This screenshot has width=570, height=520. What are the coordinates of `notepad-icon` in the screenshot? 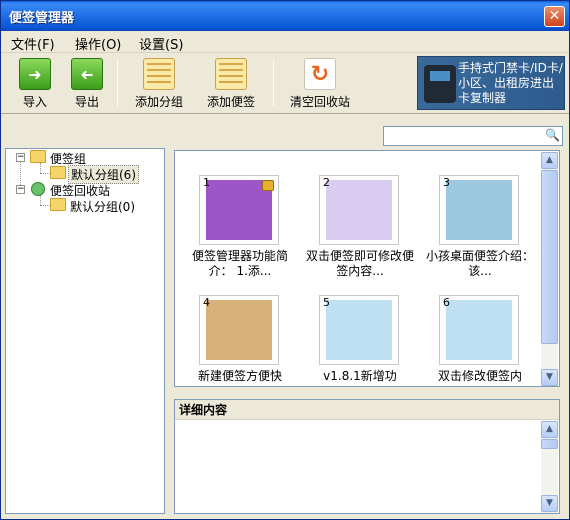 It's located at (159, 74).